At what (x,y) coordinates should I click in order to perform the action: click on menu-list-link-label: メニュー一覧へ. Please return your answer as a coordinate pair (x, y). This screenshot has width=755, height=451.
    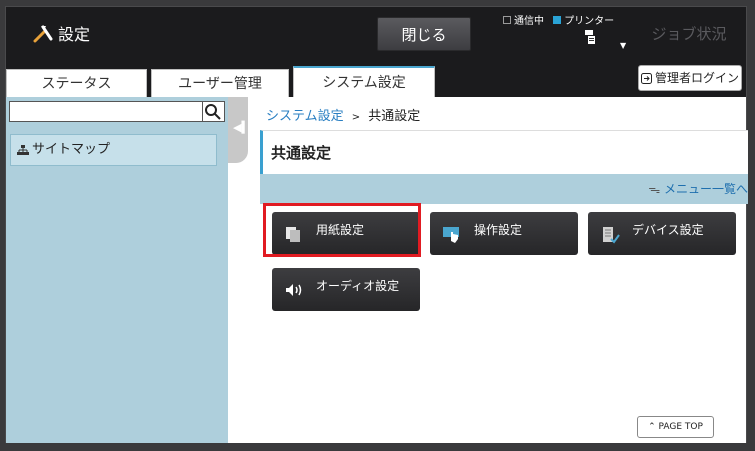
    Looking at the image, I should click on (705, 189).